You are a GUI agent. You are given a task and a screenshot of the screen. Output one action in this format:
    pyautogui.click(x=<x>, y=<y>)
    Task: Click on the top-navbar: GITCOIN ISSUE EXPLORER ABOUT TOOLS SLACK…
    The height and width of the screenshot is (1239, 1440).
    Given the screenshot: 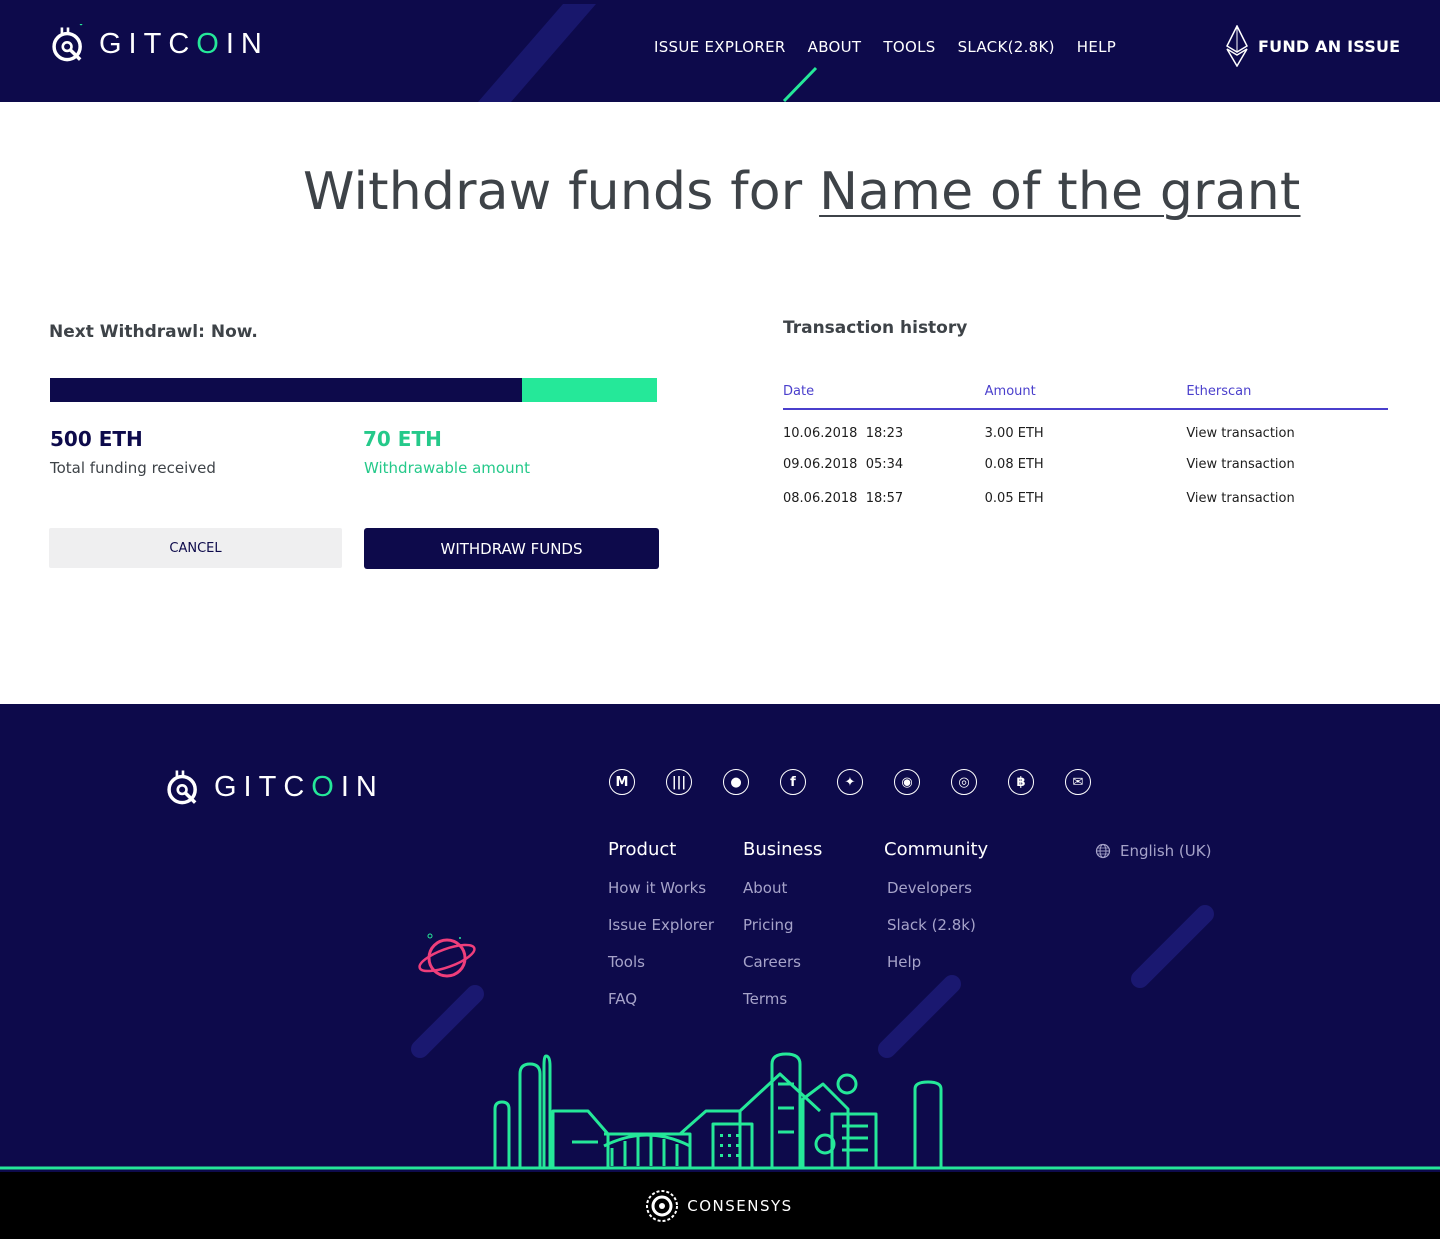 What is the action you would take?
    pyautogui.click(x=720, y=51)
    